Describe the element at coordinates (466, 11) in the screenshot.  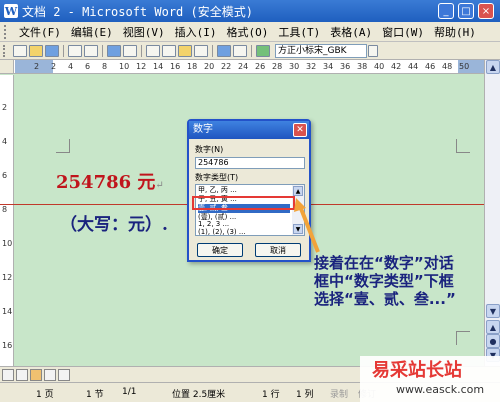
I see `maximize-button: □` at that location.